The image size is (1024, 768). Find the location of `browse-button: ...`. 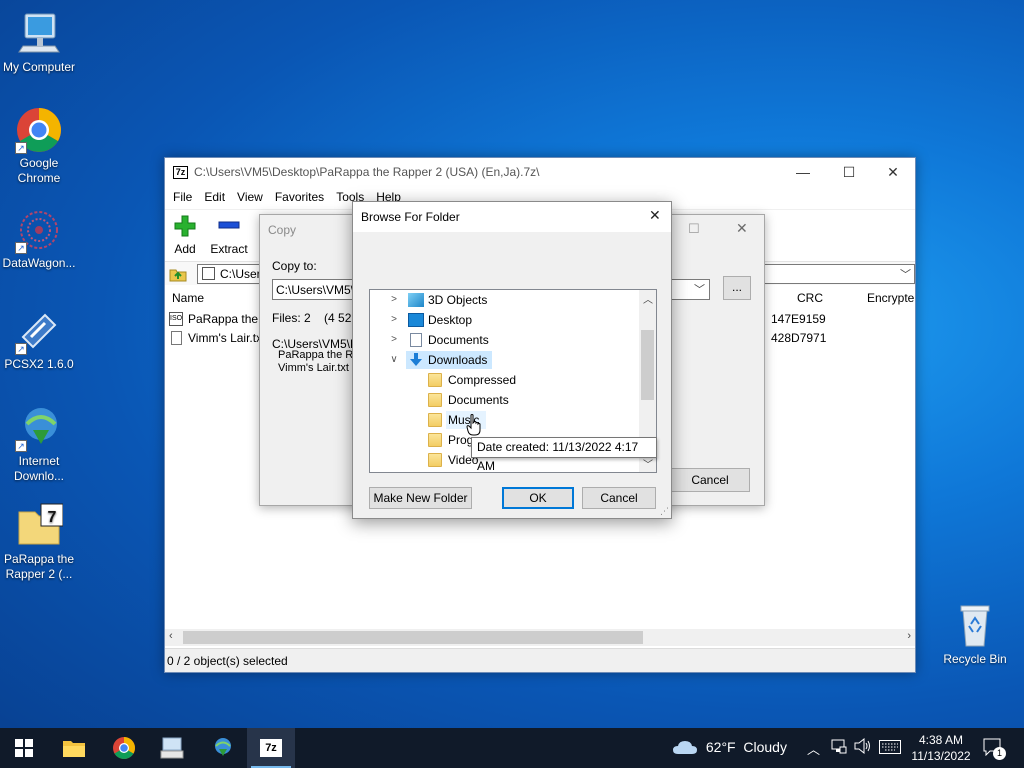

browse-button: ... is located at coordinates (737, 288).